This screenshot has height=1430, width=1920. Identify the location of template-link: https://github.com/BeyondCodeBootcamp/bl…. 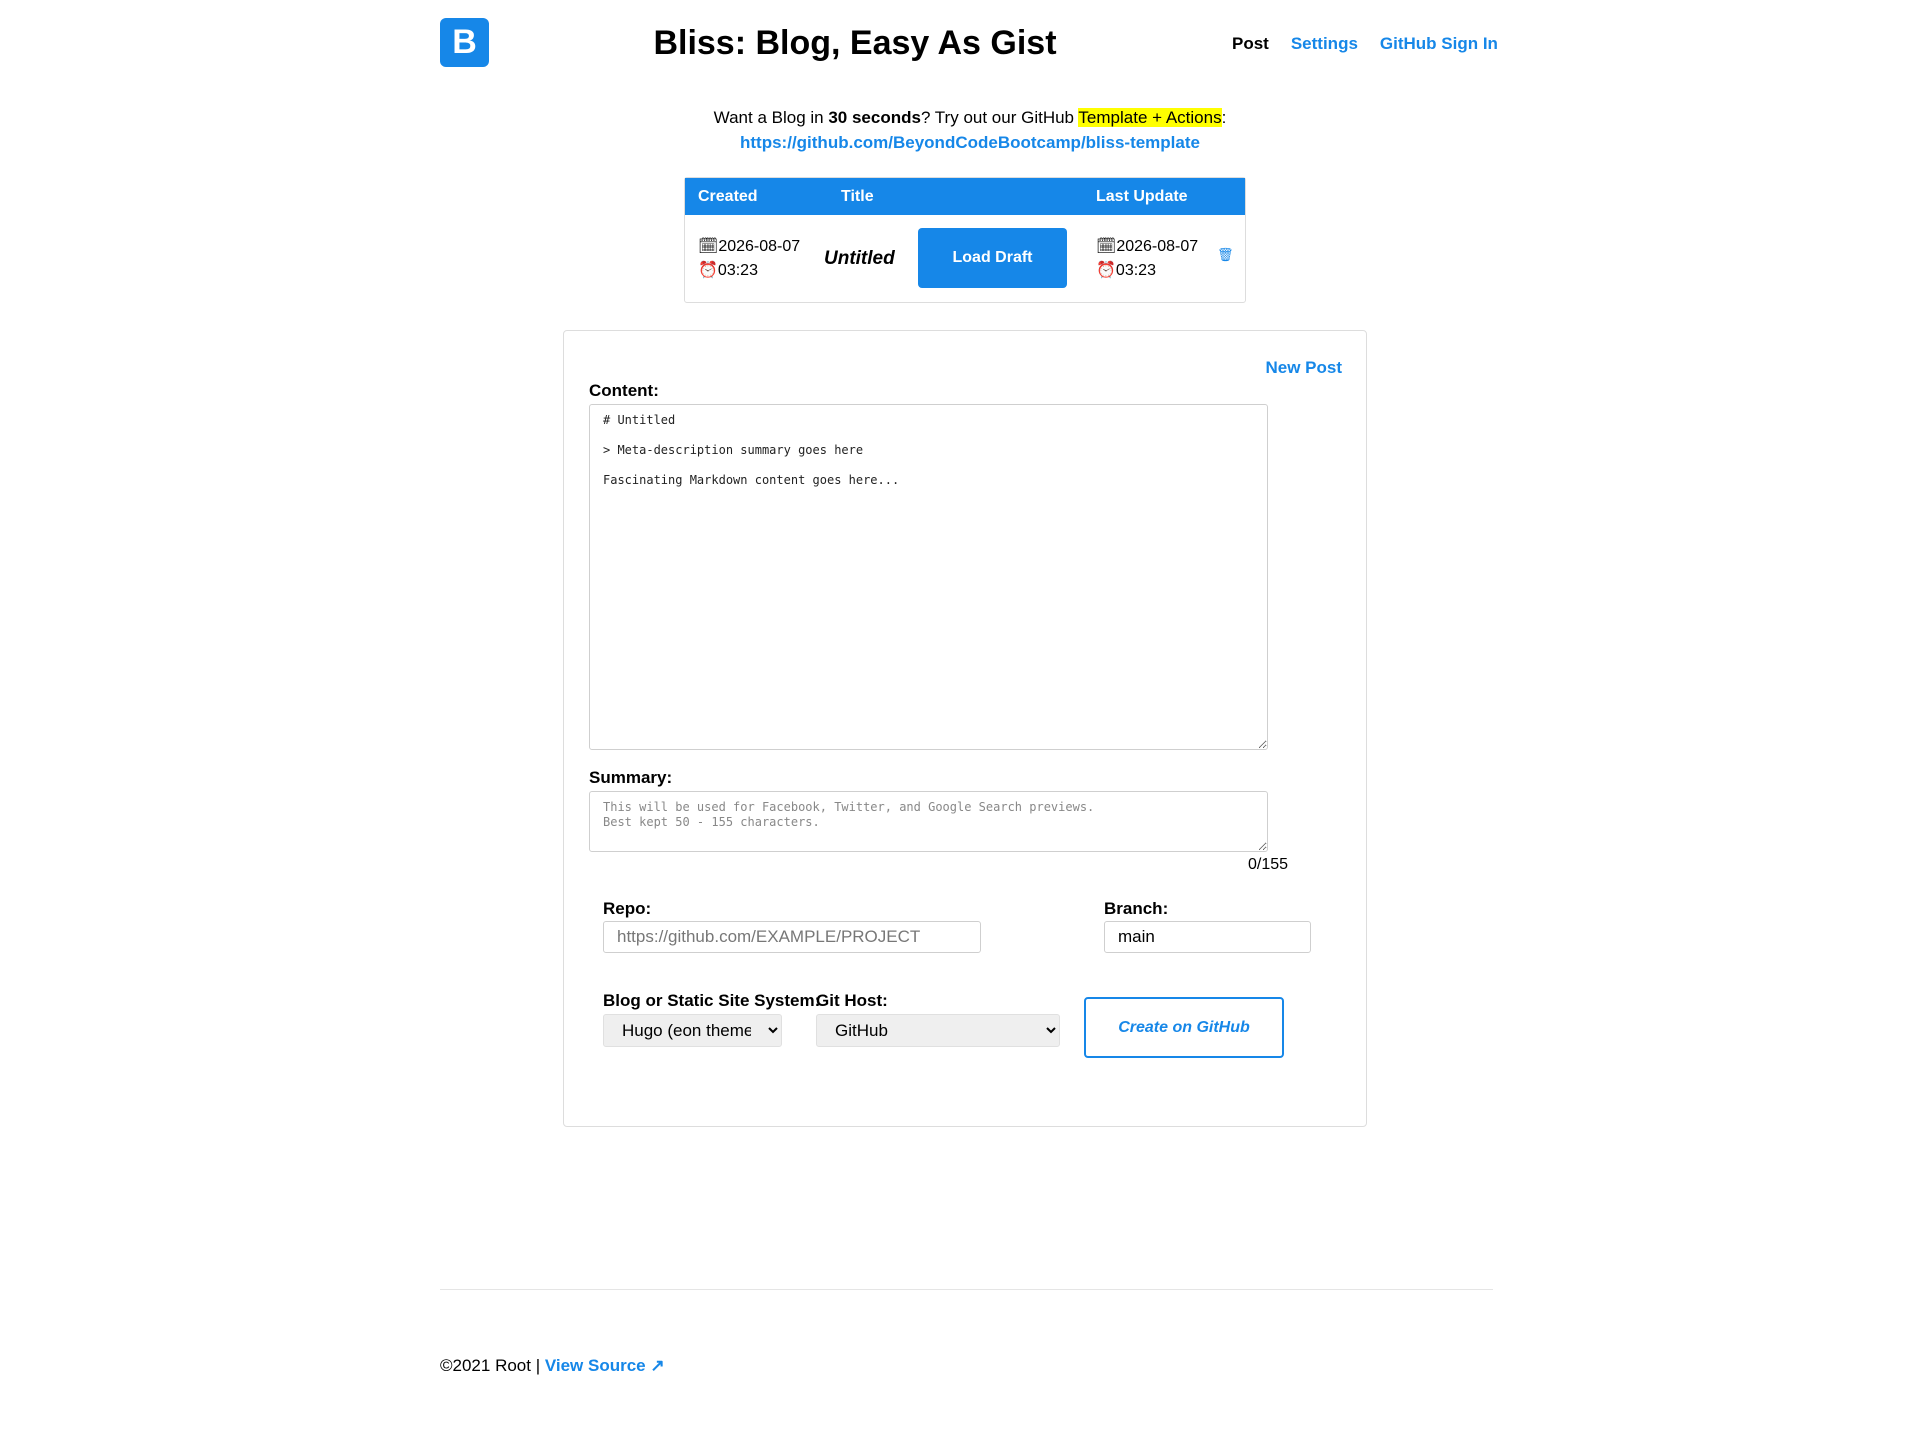
(970, 142).